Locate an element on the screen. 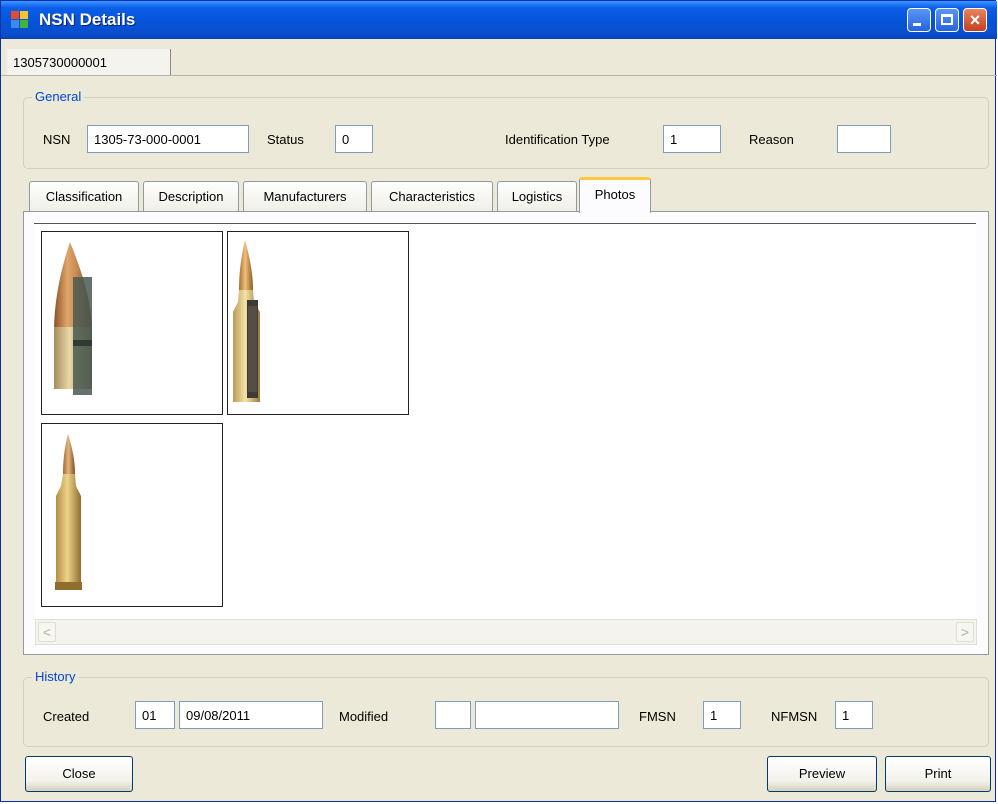  window-title: NSN Details is located at coordinates (87, 19).